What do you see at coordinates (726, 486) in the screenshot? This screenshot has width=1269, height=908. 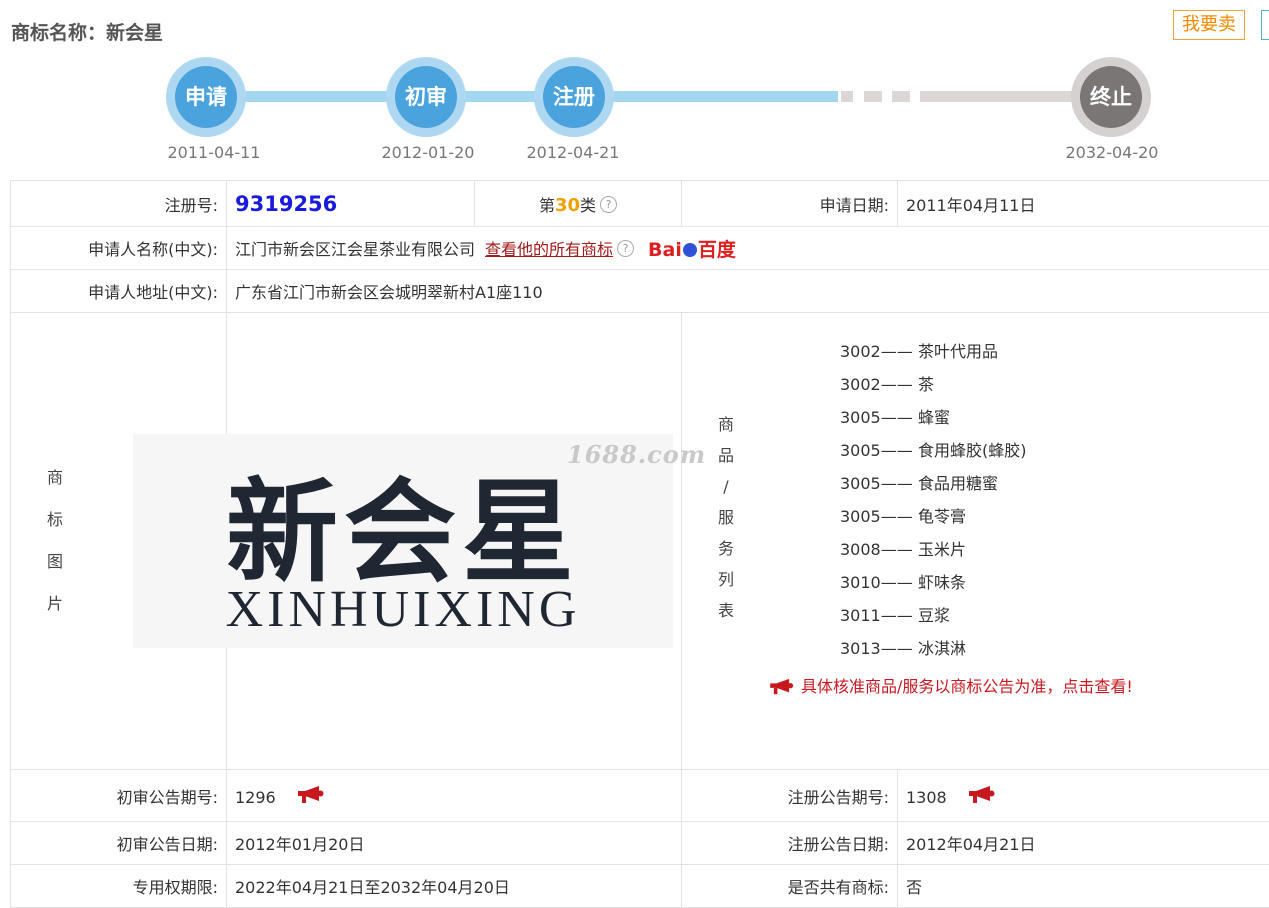 I see `services-label-char: /` at bounding box center [726, 486].